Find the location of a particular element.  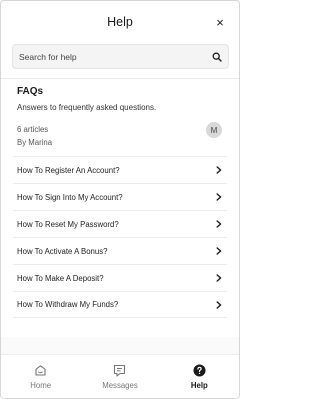

home-icon is located at coordinates (41, 370).